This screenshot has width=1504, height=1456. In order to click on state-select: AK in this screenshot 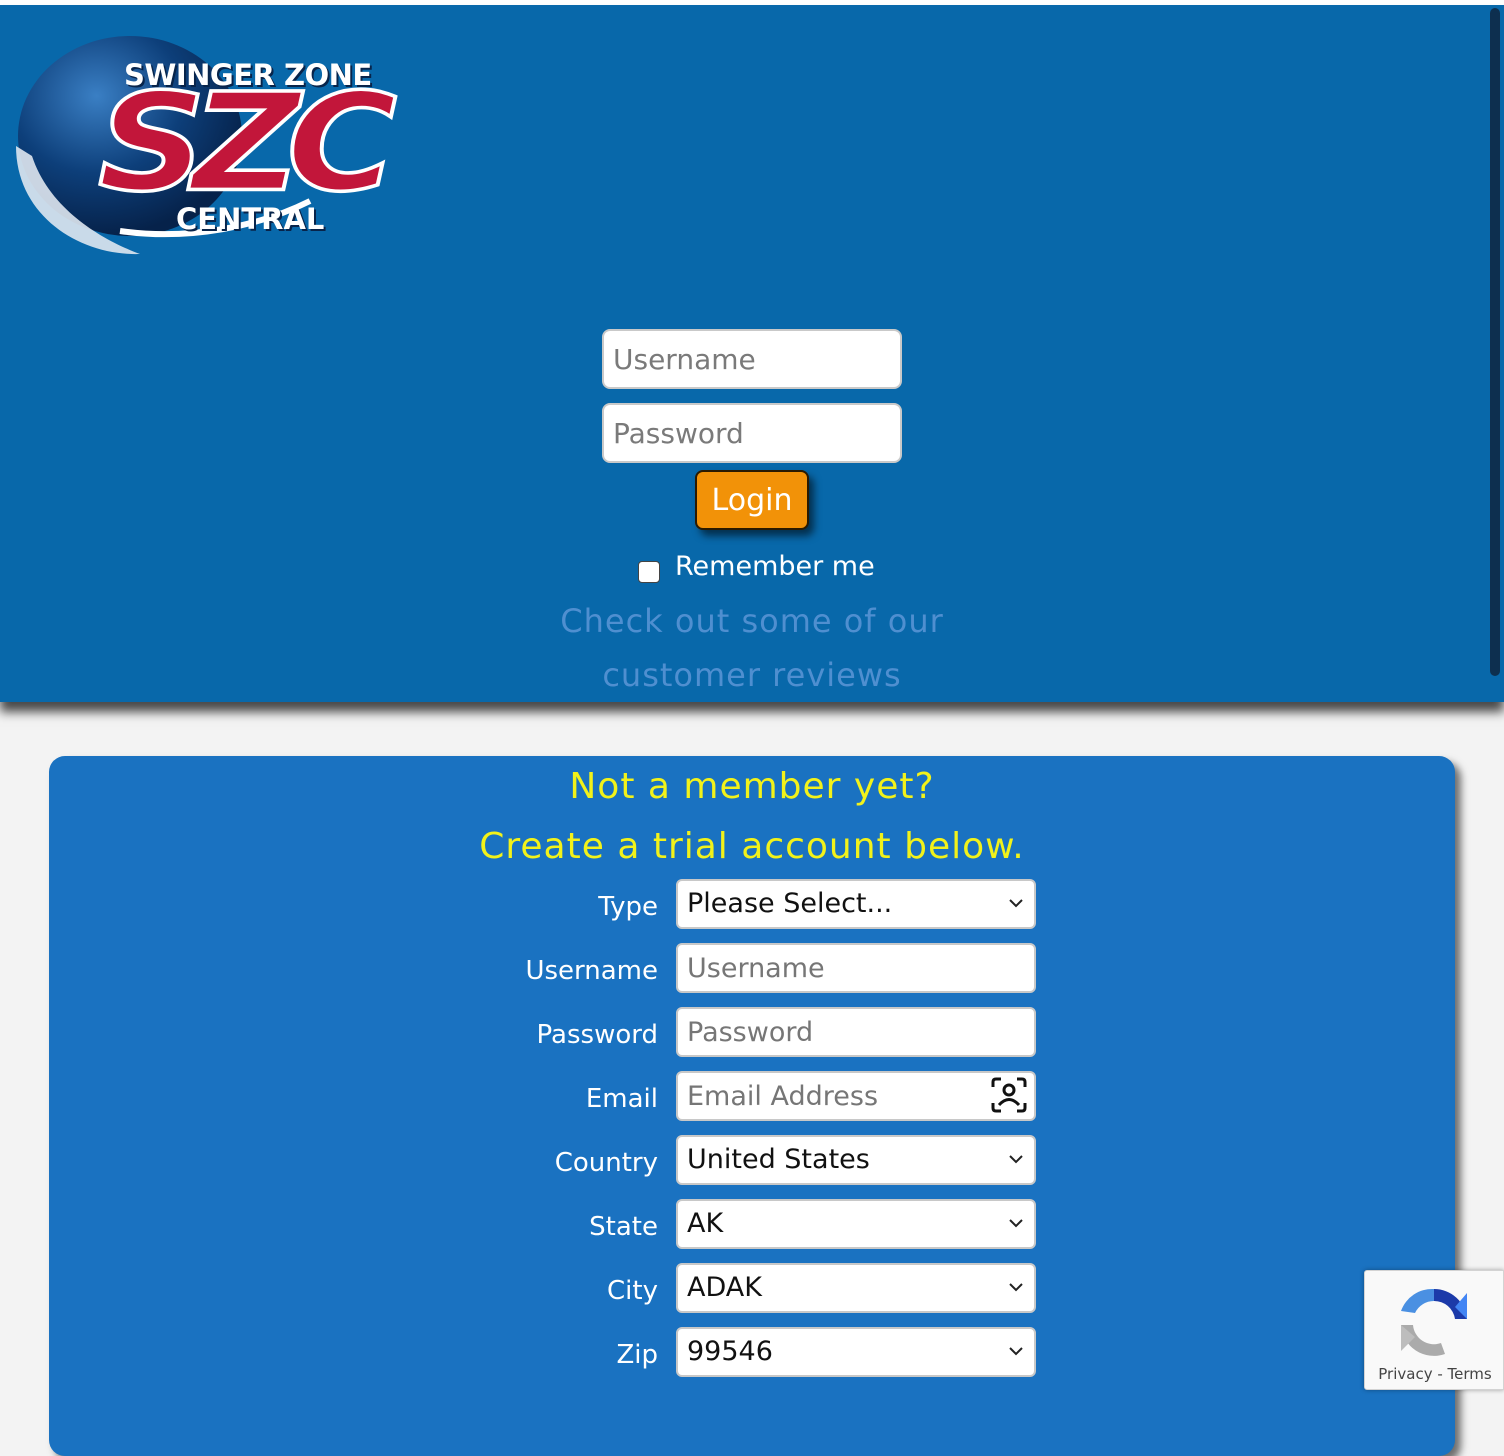, I will do `click(856, 1224)`.